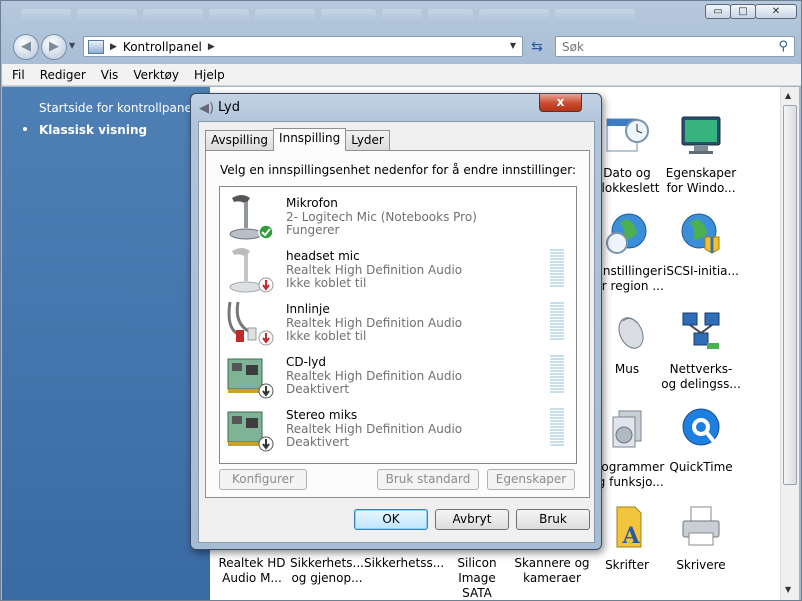 The height and width of the screenshot is (601, 802). Describe the element at coordinates (631, 333) in the screenshot. I see `mouse-icon` at that location.